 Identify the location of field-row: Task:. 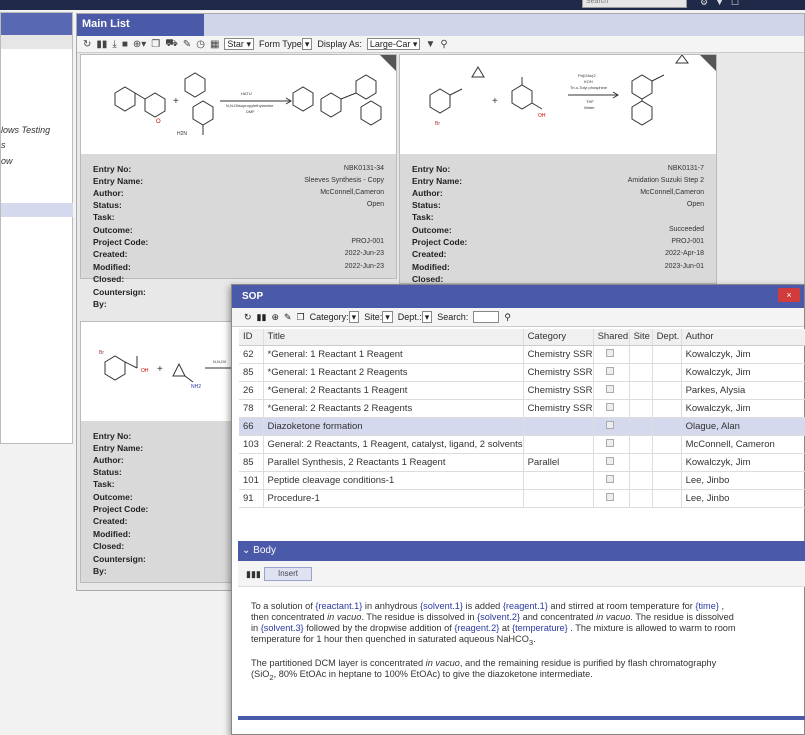
(104, 217).